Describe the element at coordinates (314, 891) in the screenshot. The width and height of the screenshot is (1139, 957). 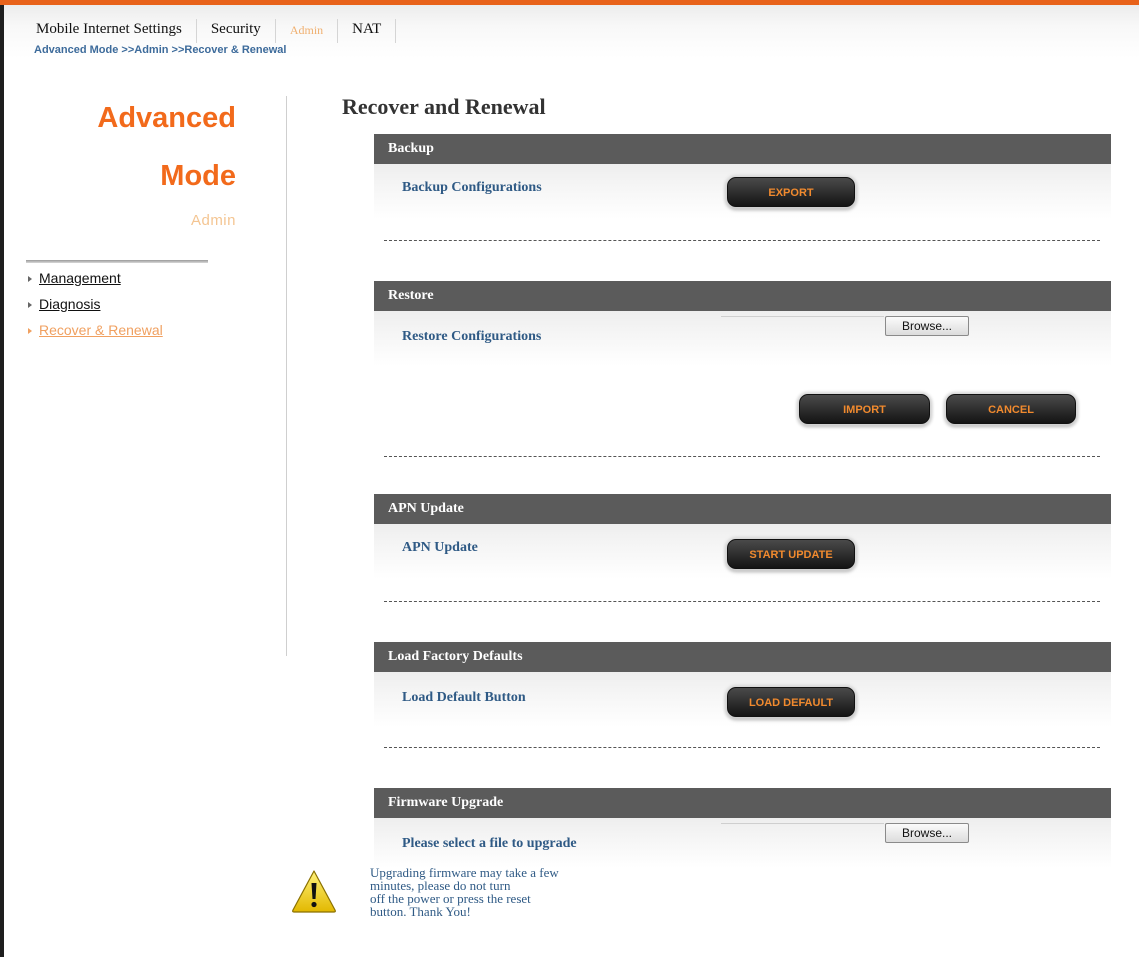
I see `warning-triangle-icon` at that location.